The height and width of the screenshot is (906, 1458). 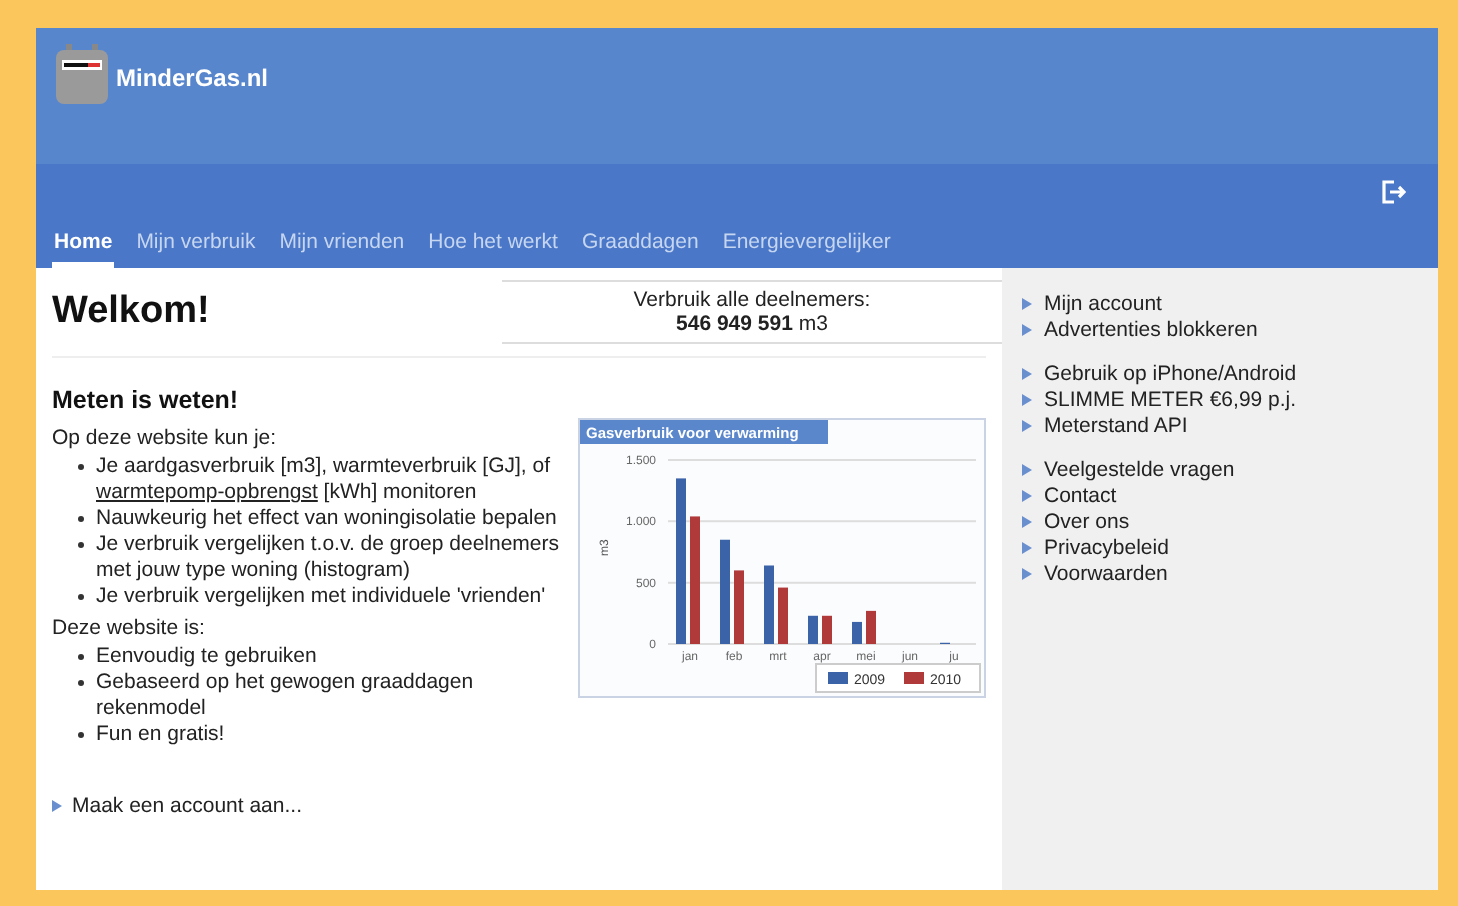 What do you see at coordinates (129, 628) in the screenshot?
I see `intro-text: Deze website is:` at bounding box center [129, 628].